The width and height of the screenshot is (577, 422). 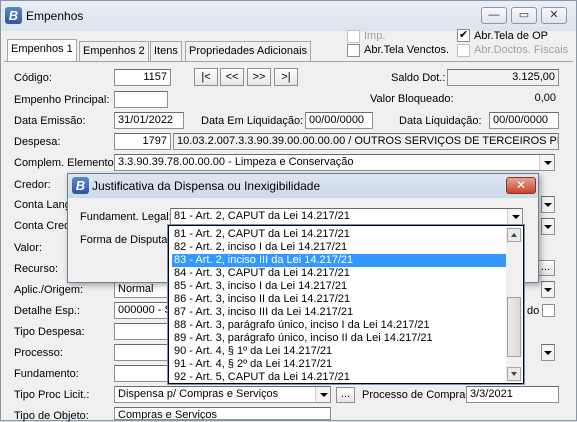 What do you see at coordinates (46, 374) in the screenshot?
I see `fundamento-label: Fundamento:` at bounding box center [46, 374].